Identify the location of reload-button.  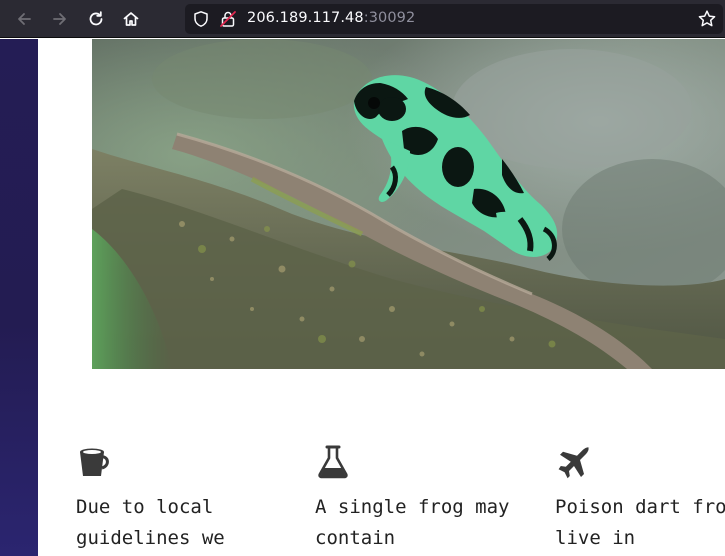
(96, 19).